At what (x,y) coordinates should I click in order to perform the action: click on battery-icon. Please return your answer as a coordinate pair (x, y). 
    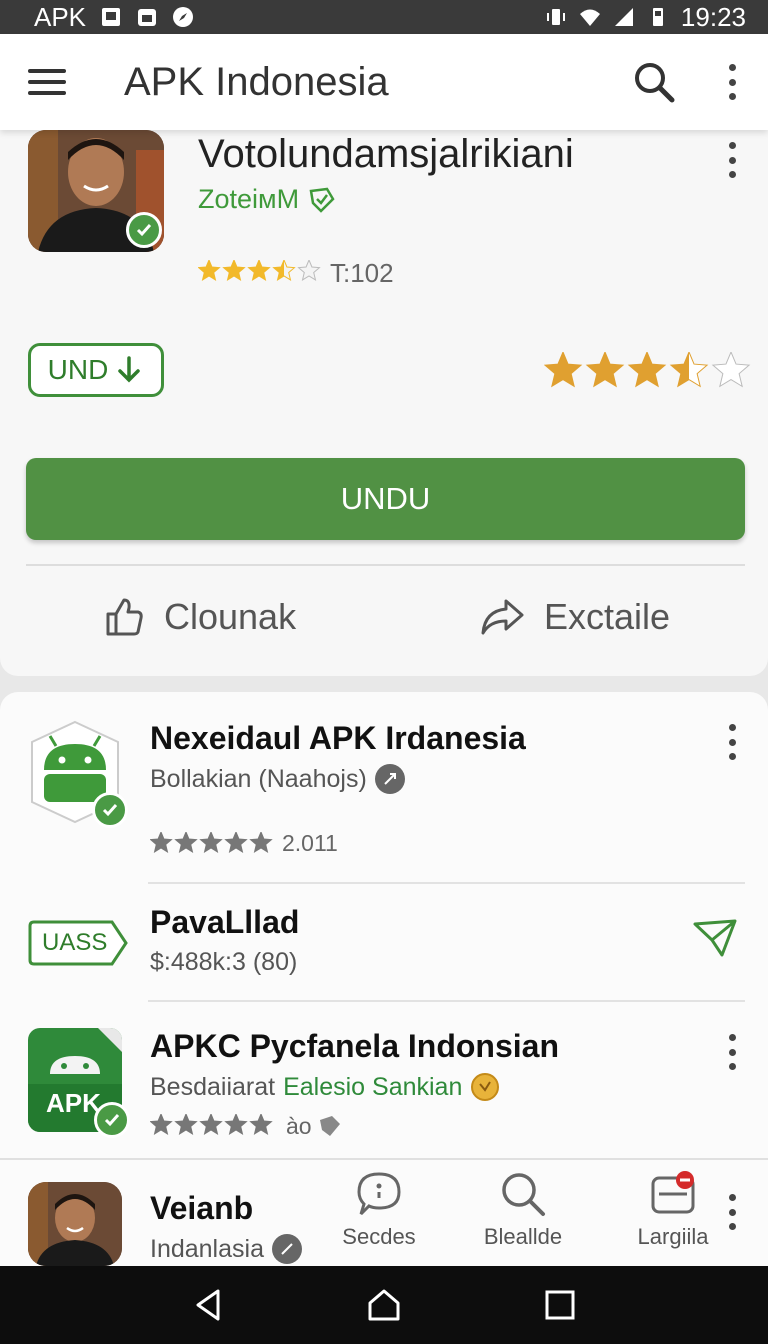
    Looking at the image, I should click on (657, 17).